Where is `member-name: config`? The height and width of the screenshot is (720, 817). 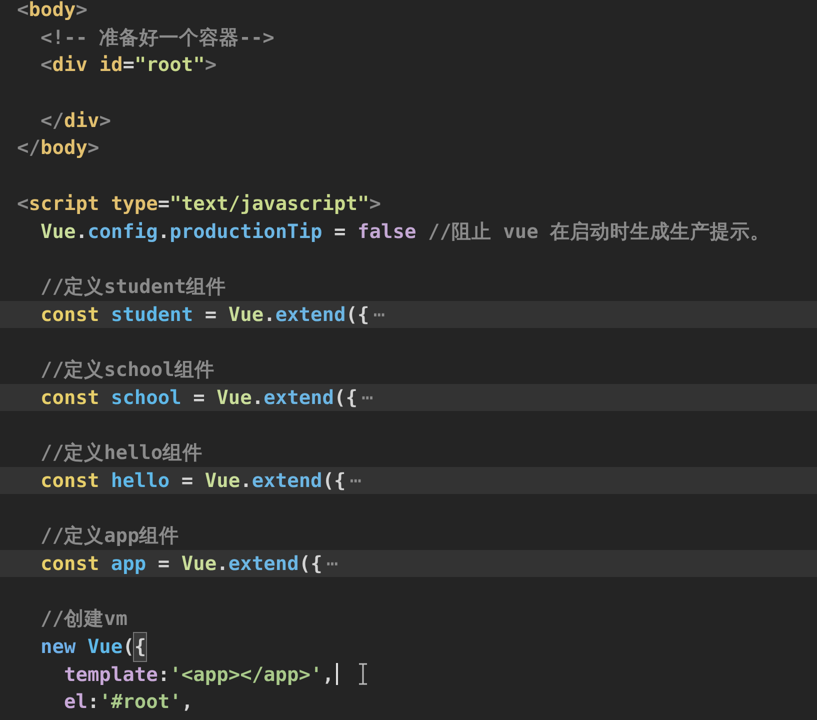 member-name: config is located at coordinates (122, 231).